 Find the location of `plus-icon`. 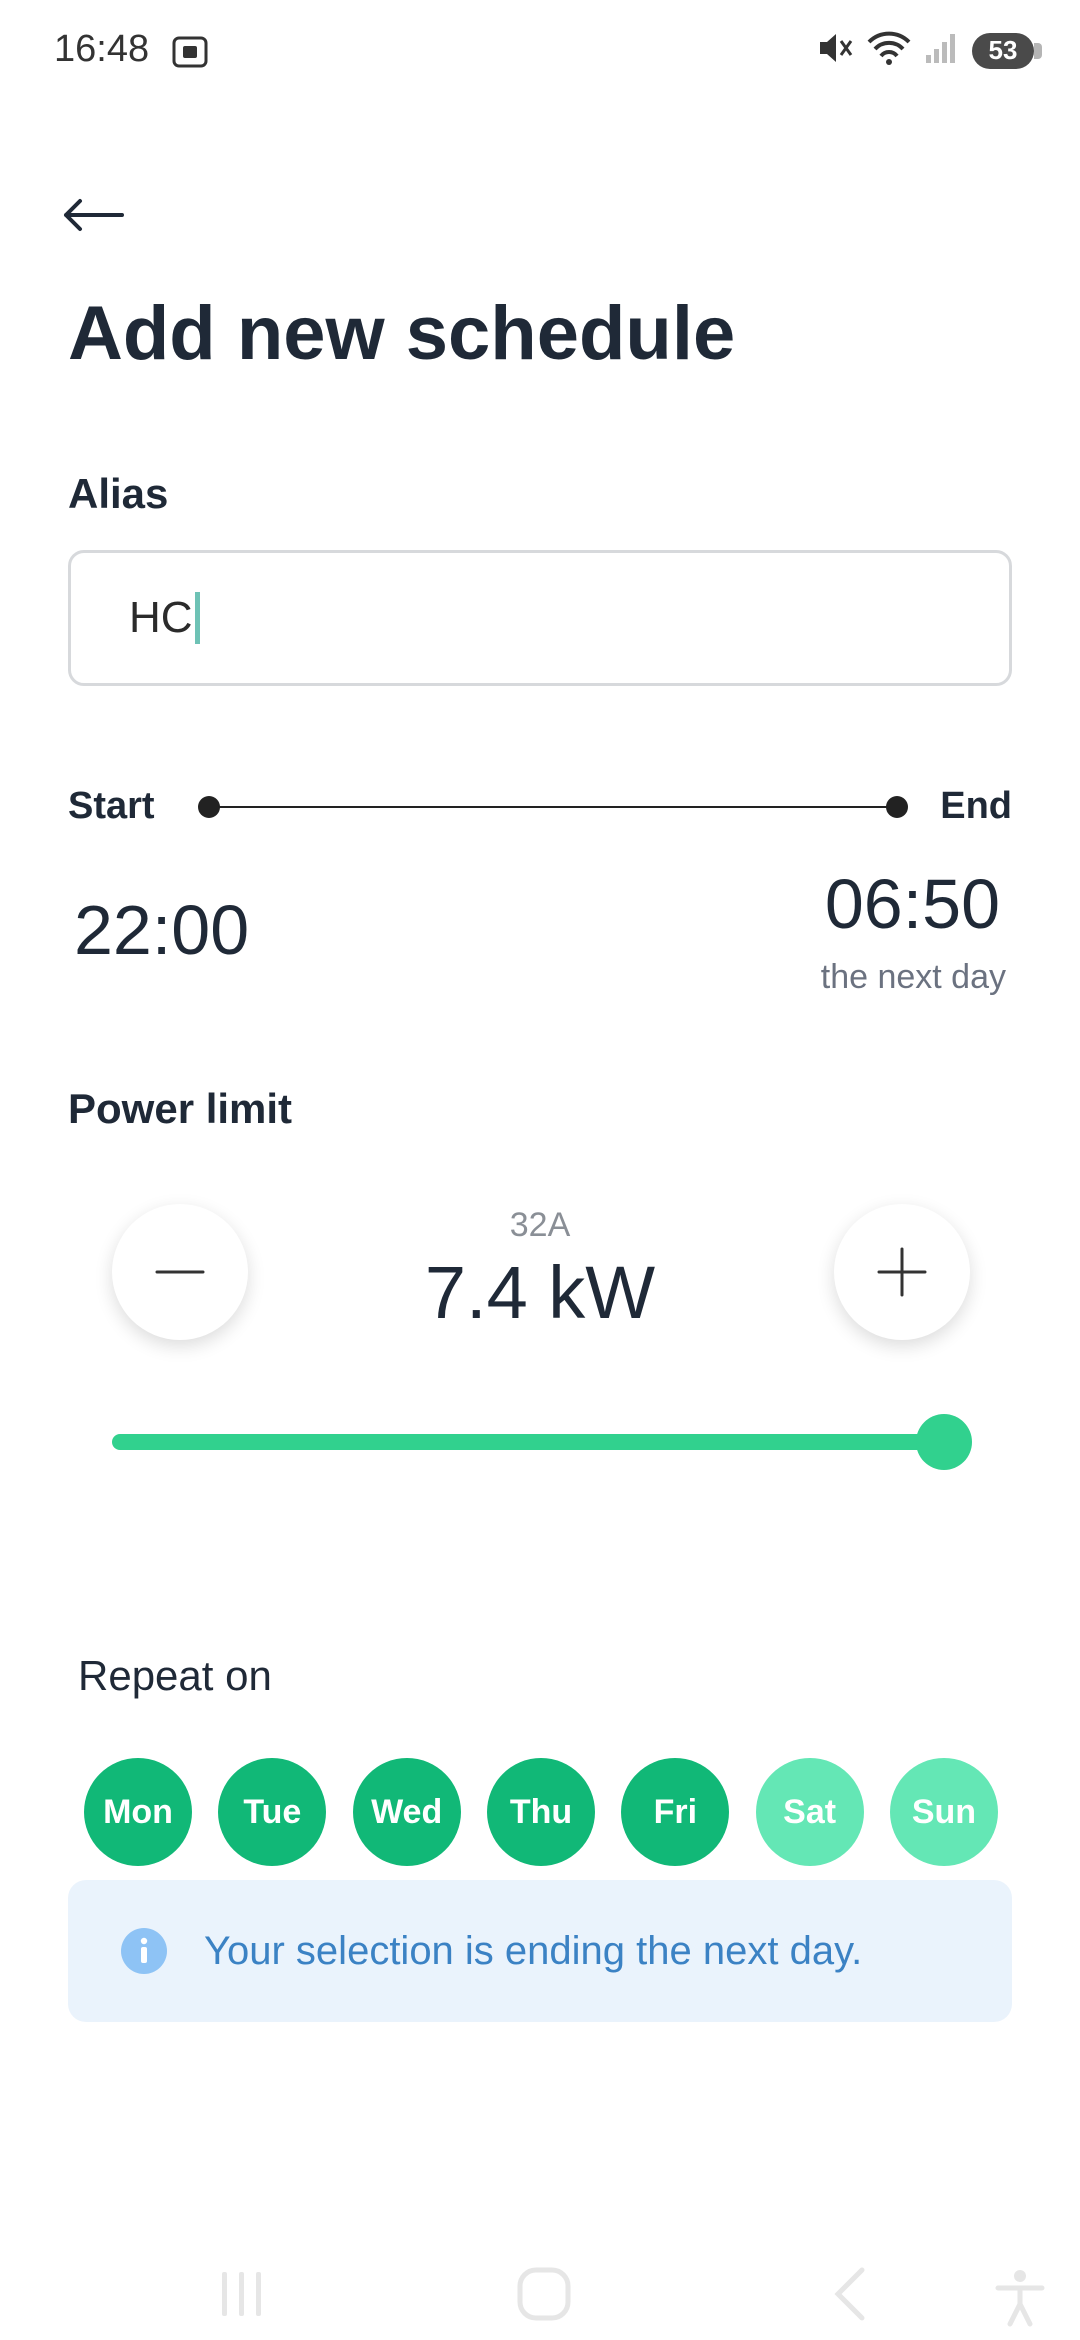

plus-icon is located at coordinates (902, 1272).